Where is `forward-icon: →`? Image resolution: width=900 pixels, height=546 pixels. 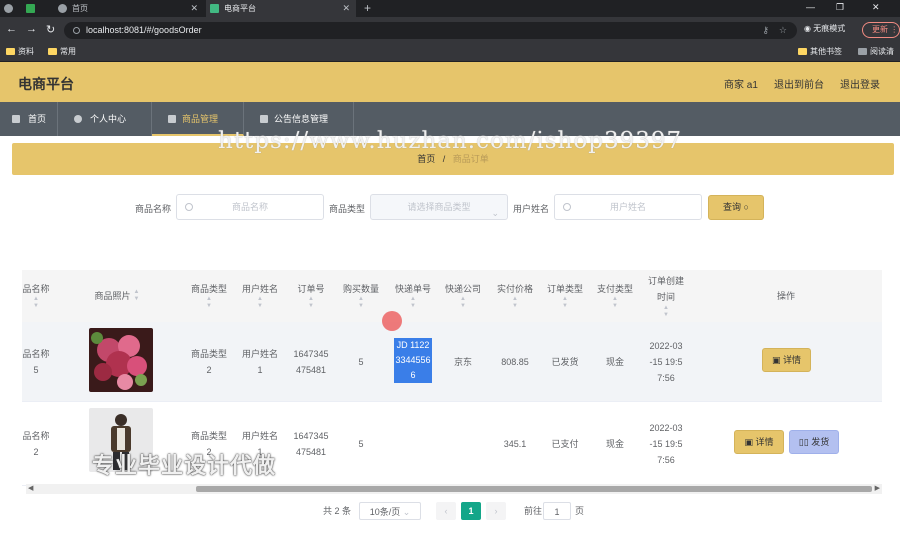 forward-icon: → is located at coordinates (31, 29).